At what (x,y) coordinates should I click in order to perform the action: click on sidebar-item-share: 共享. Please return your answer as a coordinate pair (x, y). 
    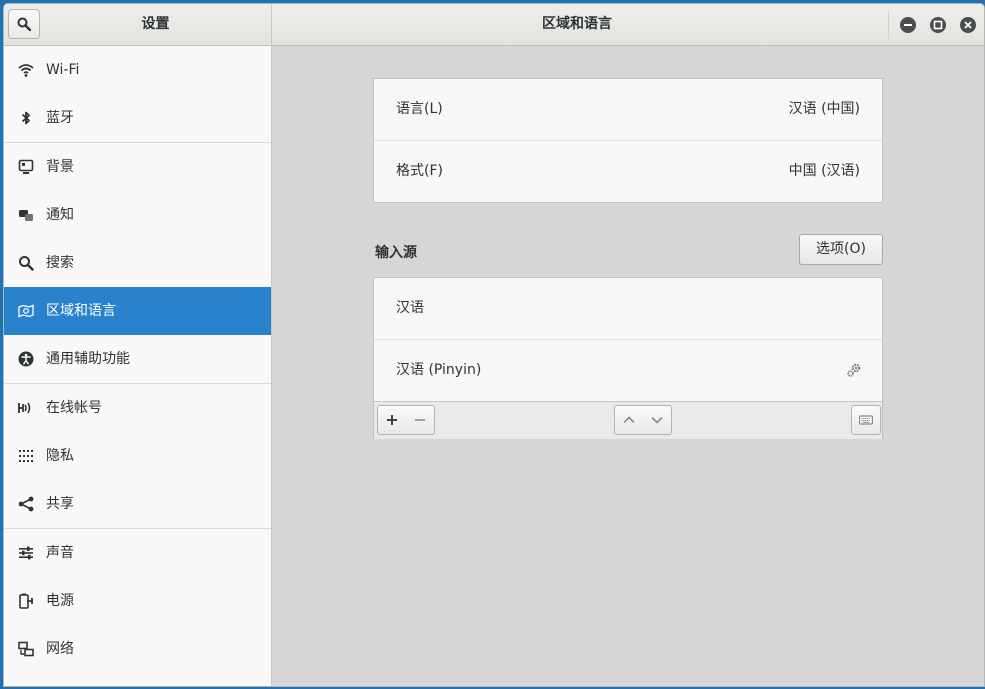
    Looking at the image, I should click on (137, 504).